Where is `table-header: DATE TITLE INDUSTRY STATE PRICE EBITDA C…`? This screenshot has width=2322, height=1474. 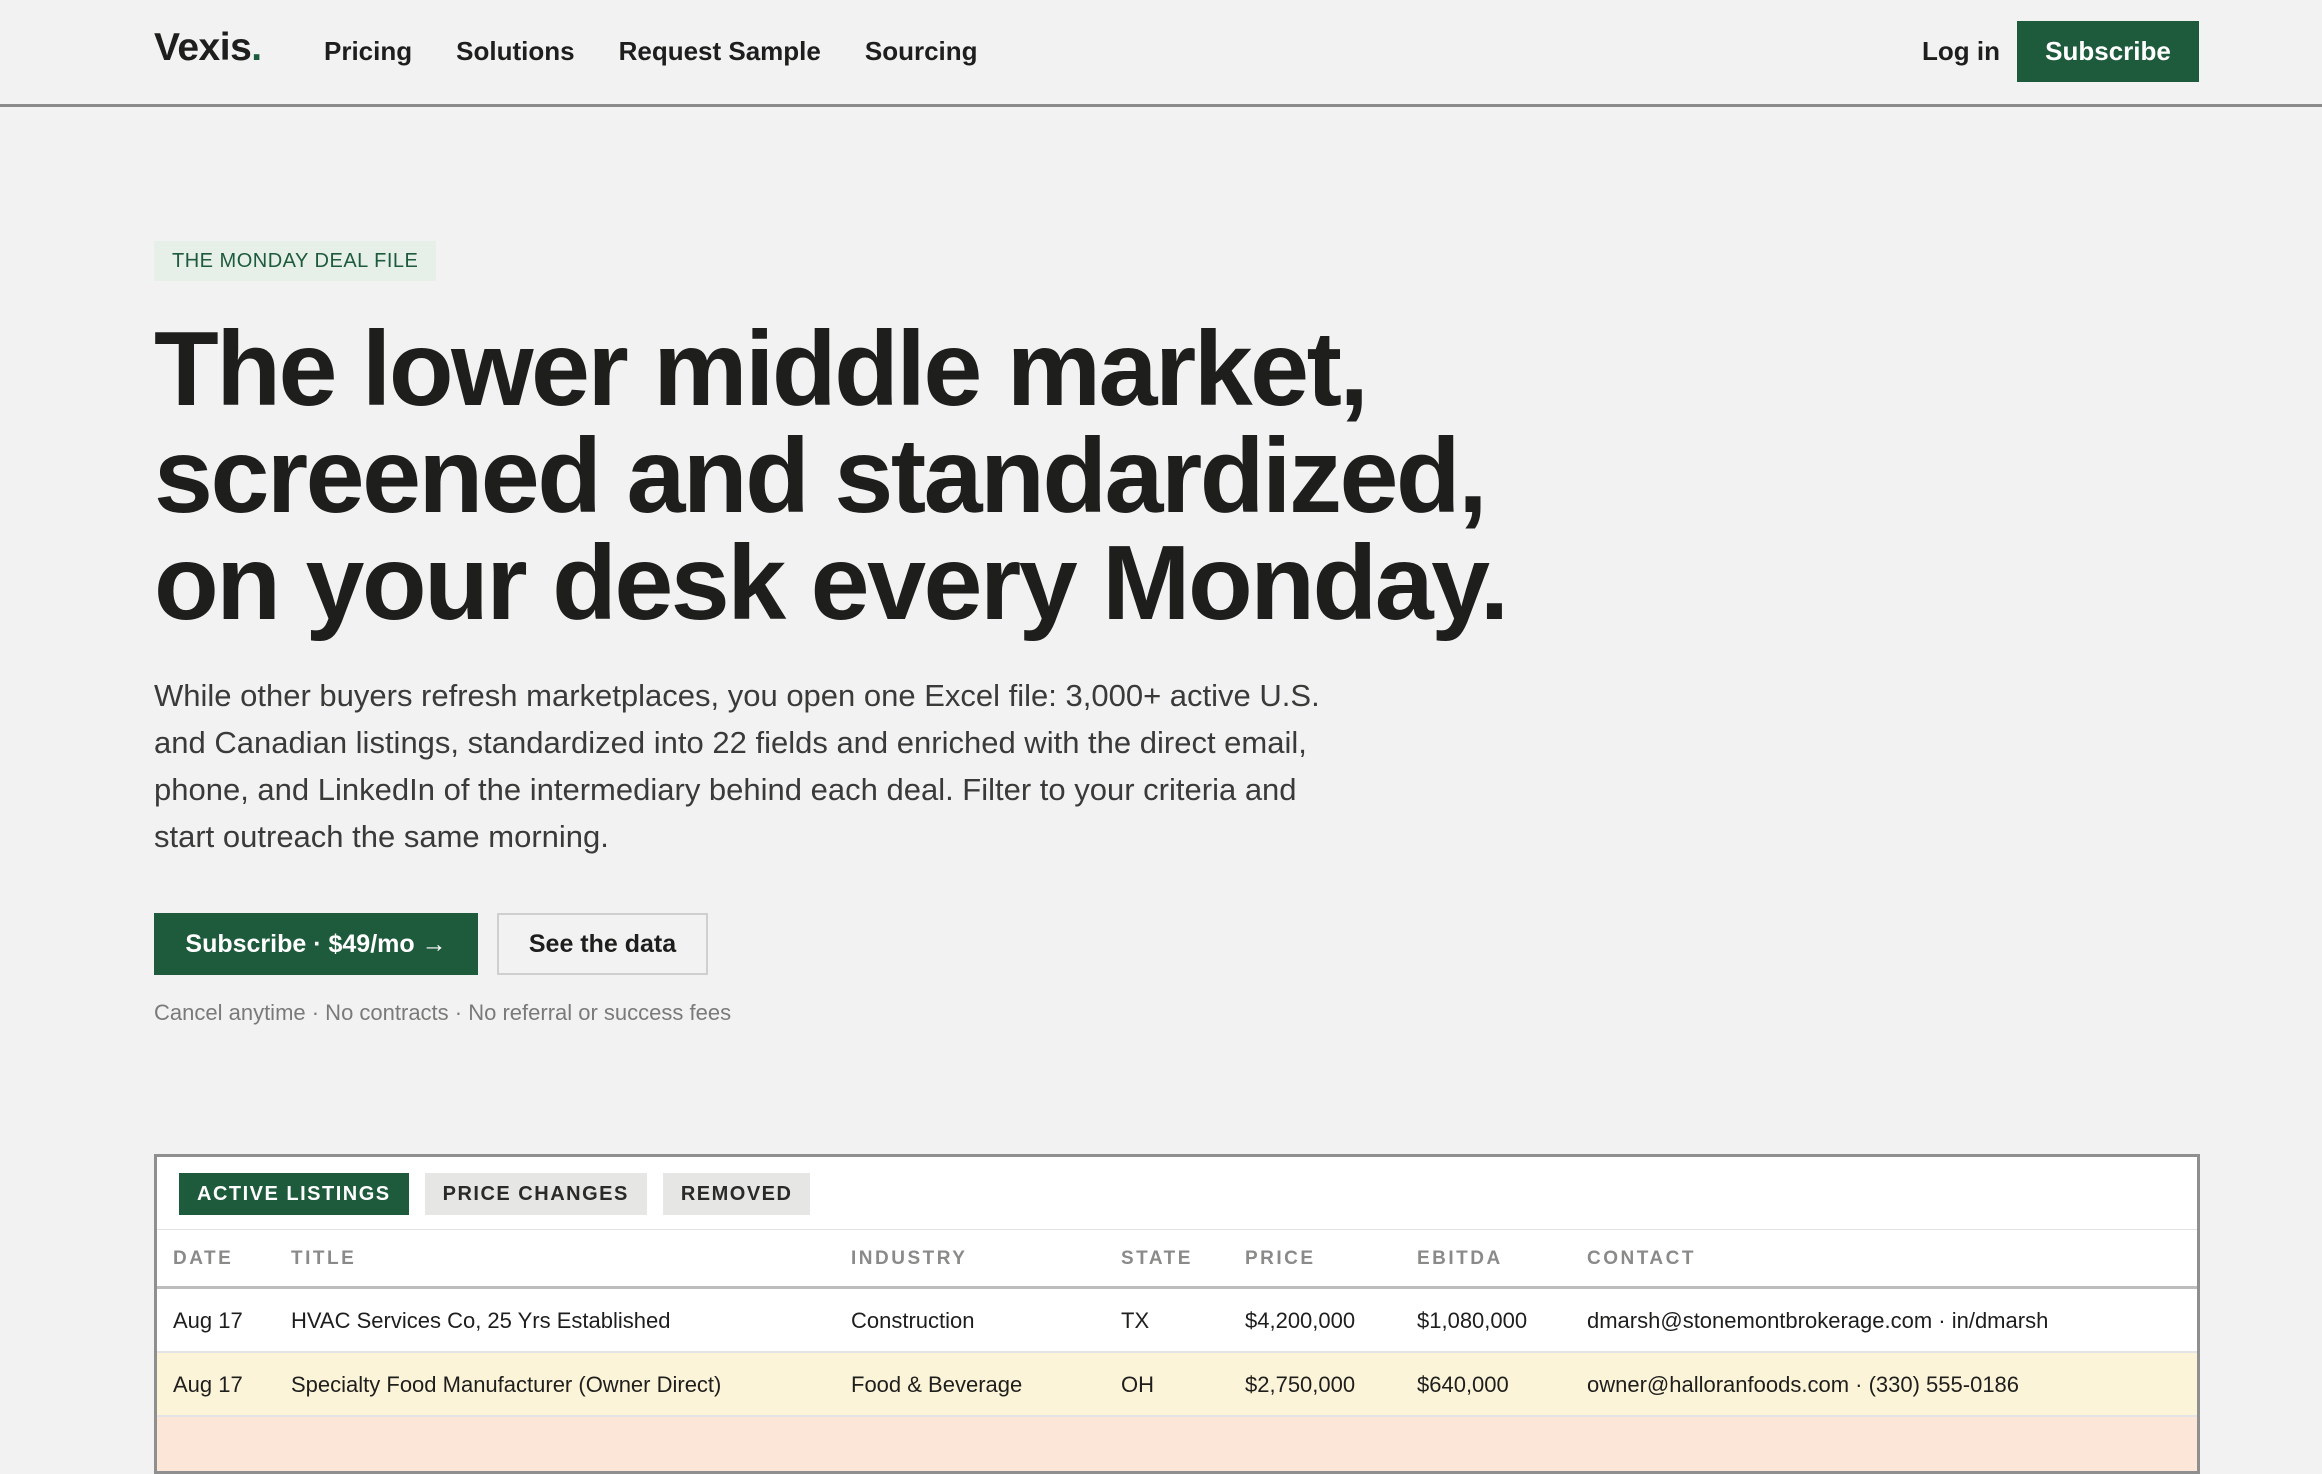 table-header: DATE TITLE INDUSTRY STATE PRICE EBITDA C… is located at coordinates (1177, 1259).